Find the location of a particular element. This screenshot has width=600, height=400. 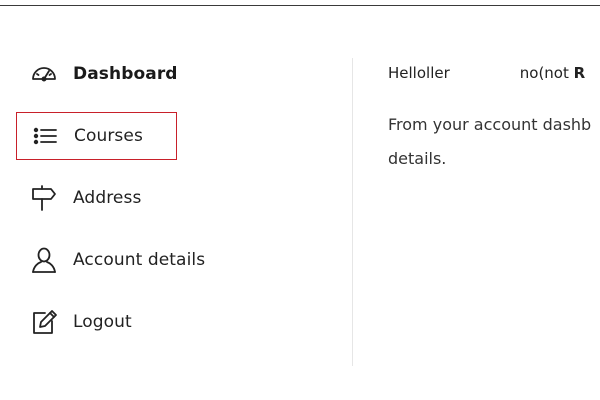

sidebar-item-dashboard: Dashboard is located at coordinates (166, 74).